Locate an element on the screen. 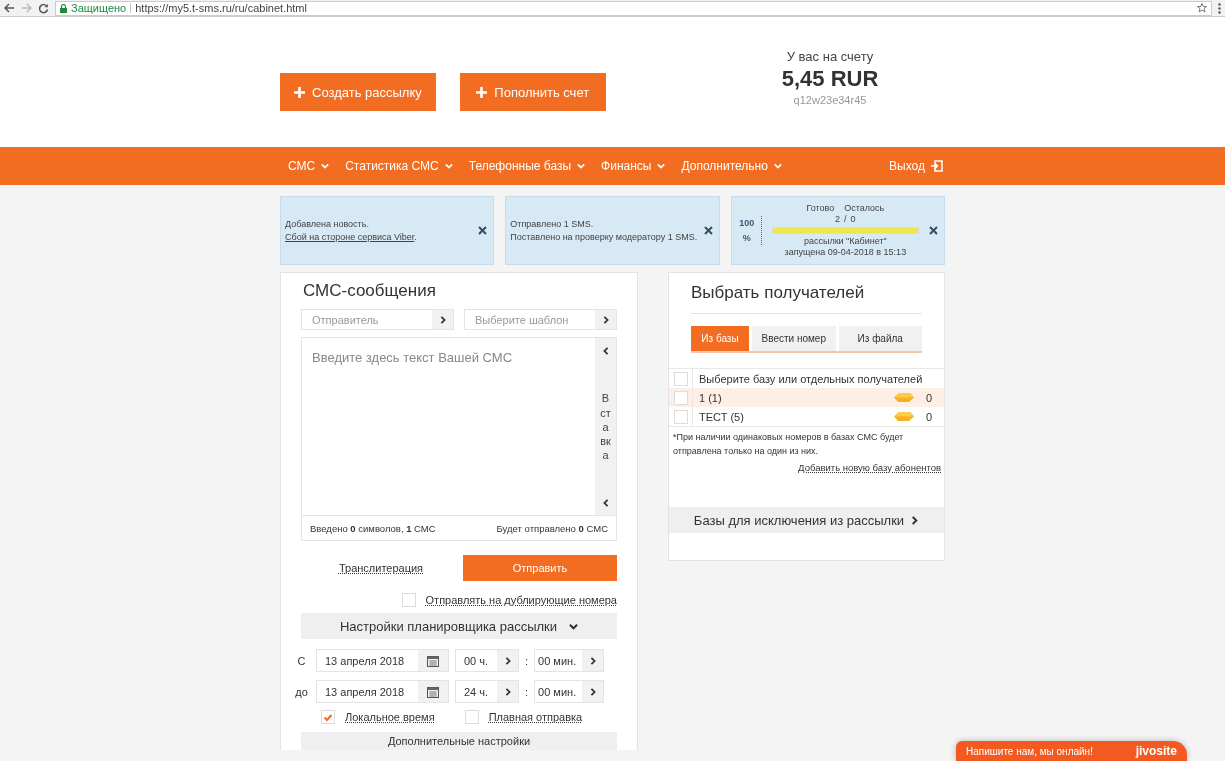 The height and width of the screenshot is (761, 1225). exit-icon is located at coordinates (937, 166).